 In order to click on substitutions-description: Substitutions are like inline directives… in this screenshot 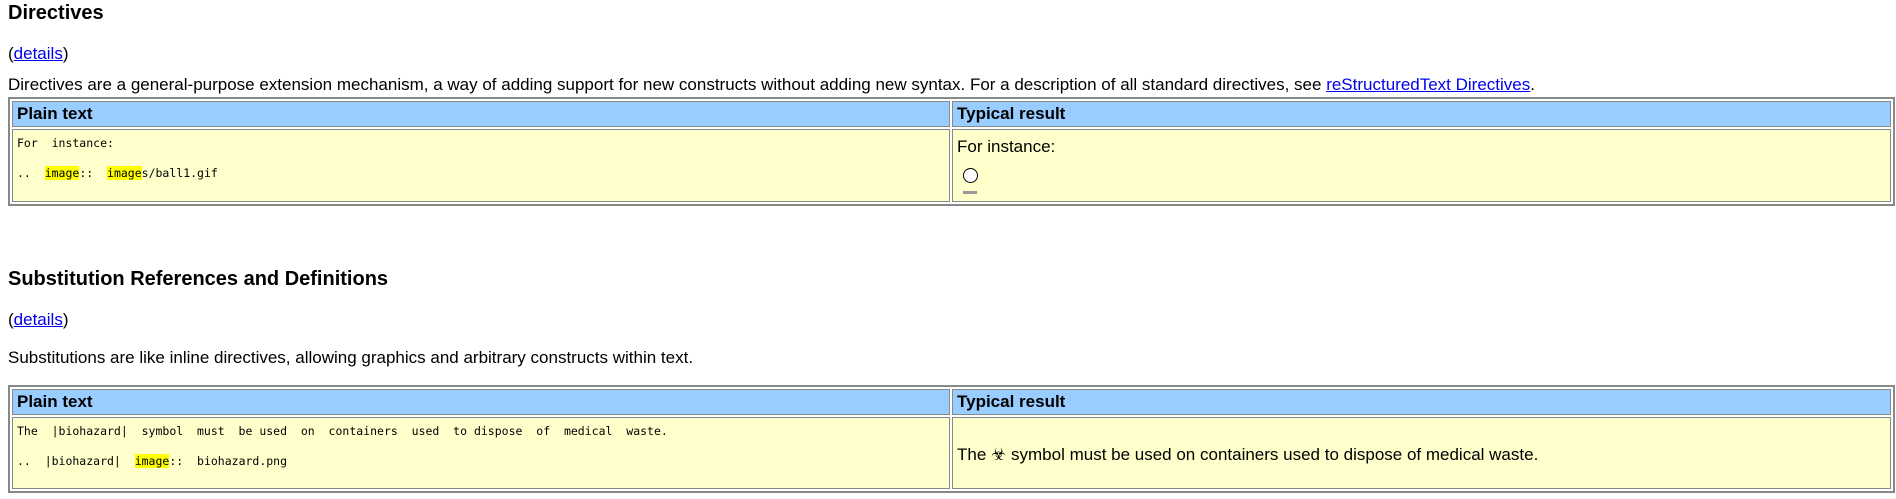, I will do `click(351, 357)`.